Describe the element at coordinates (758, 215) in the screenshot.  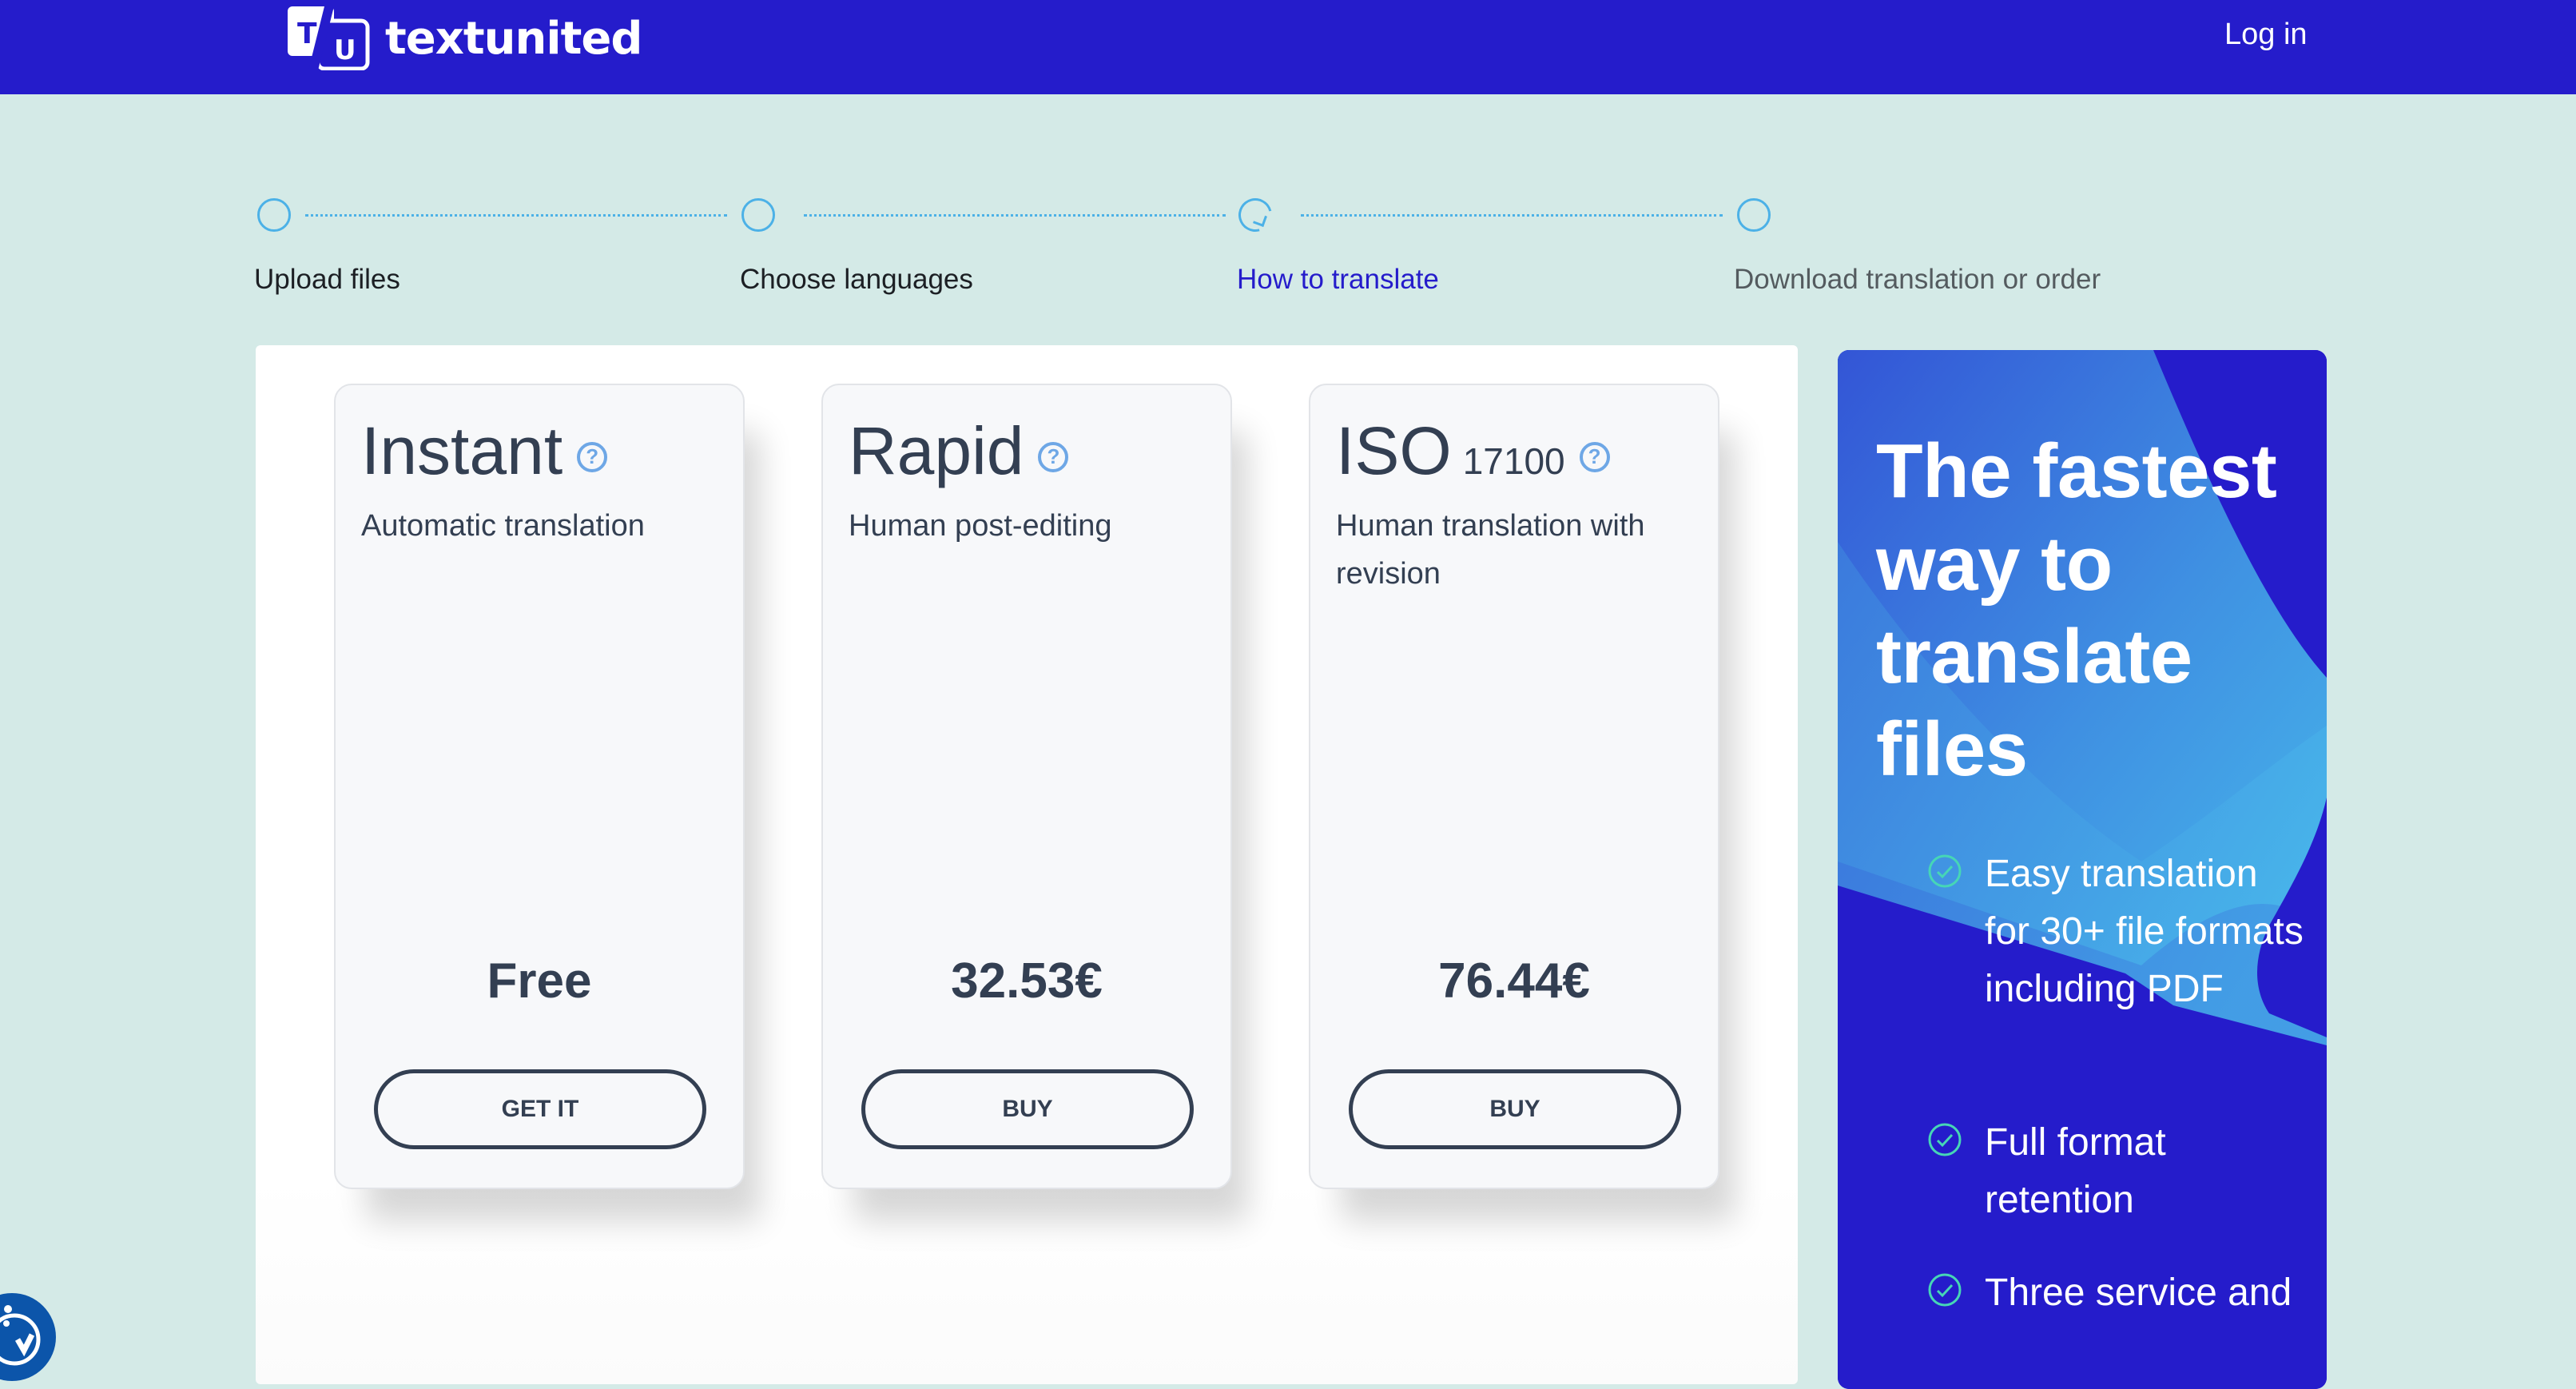
I see `step-2-circle-icon` at that location.